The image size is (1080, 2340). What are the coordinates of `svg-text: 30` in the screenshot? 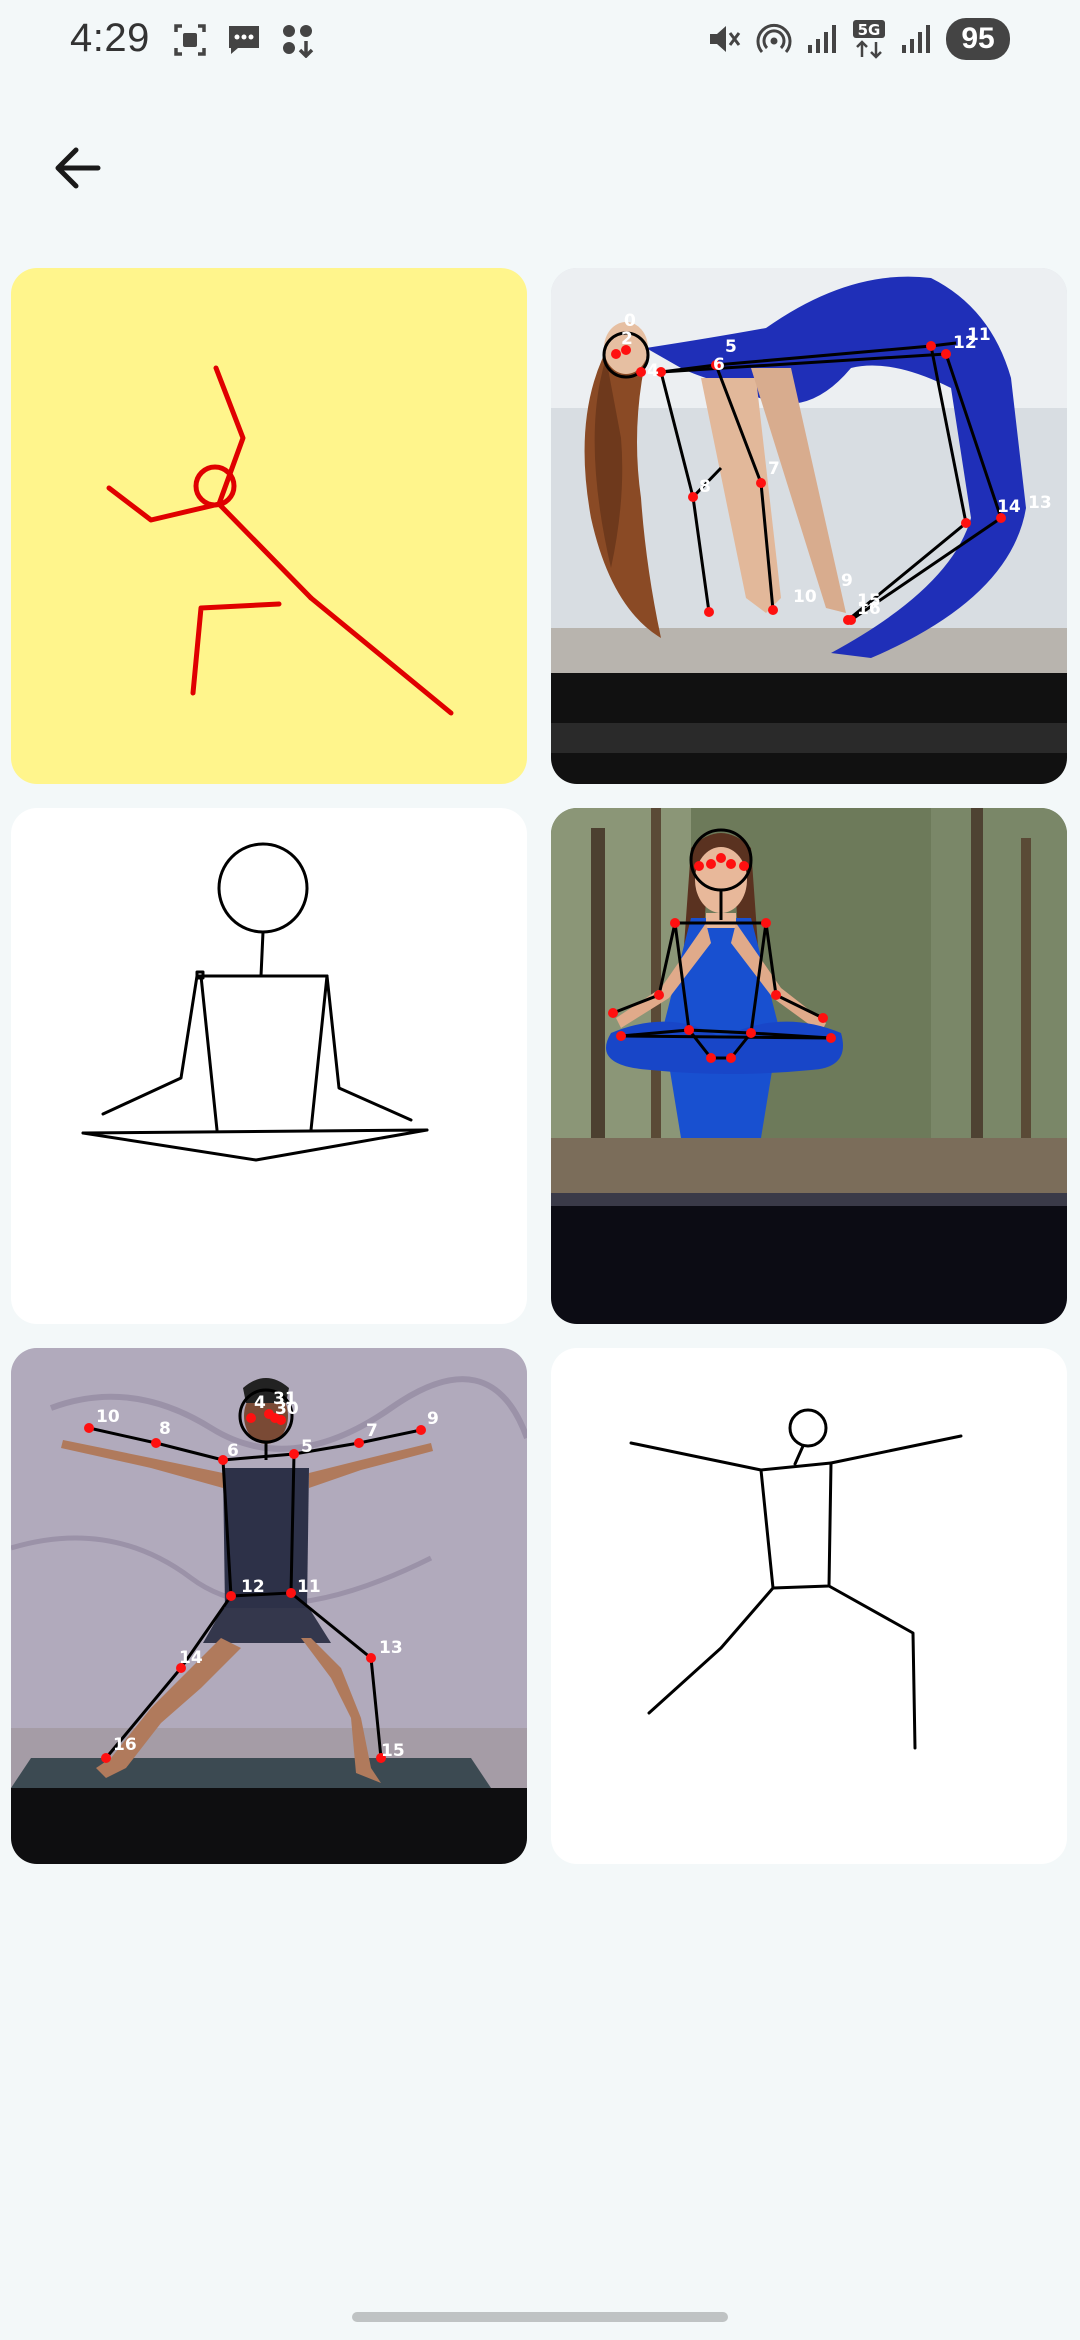 It's located at (287, 1409).